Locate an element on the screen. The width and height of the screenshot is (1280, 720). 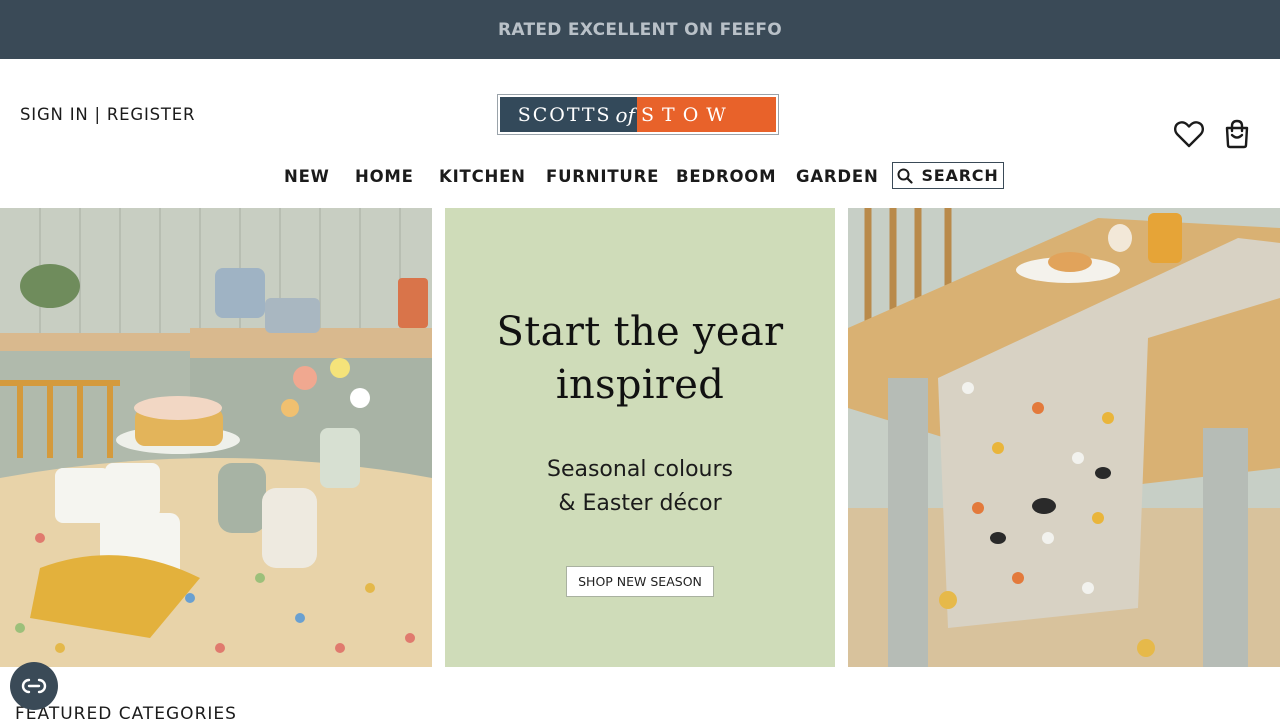
accessibility-icon is located at coordinates (34, 686).